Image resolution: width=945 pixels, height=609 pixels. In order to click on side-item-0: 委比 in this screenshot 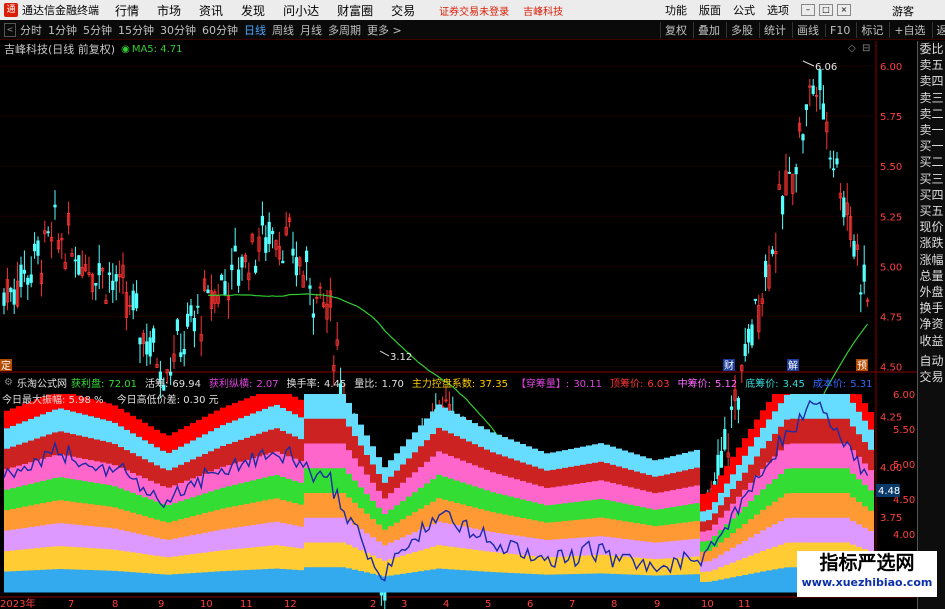, I will do `click(931, 49)`.